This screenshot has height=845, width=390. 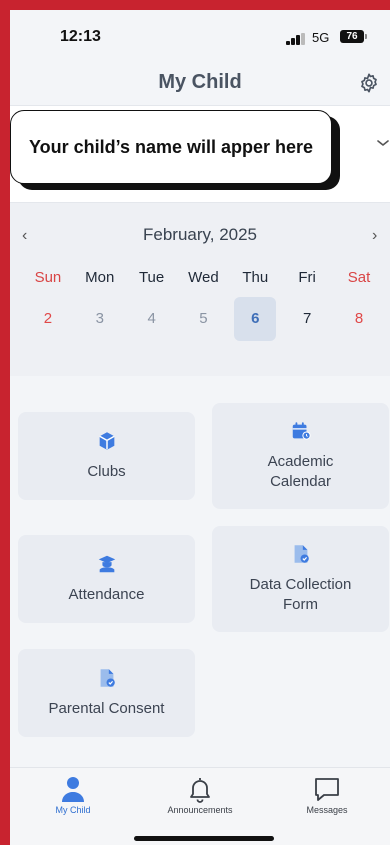 I want to click on day-number: 7, so click(x=307, y=318).